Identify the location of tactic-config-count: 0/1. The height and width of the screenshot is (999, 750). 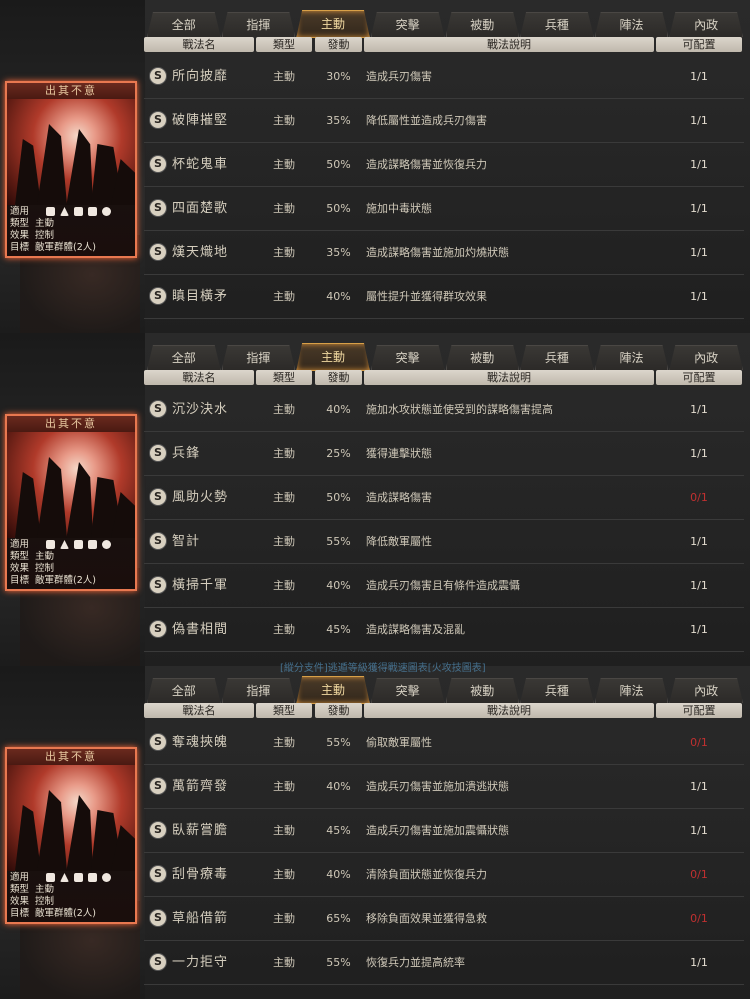
(699, 874).